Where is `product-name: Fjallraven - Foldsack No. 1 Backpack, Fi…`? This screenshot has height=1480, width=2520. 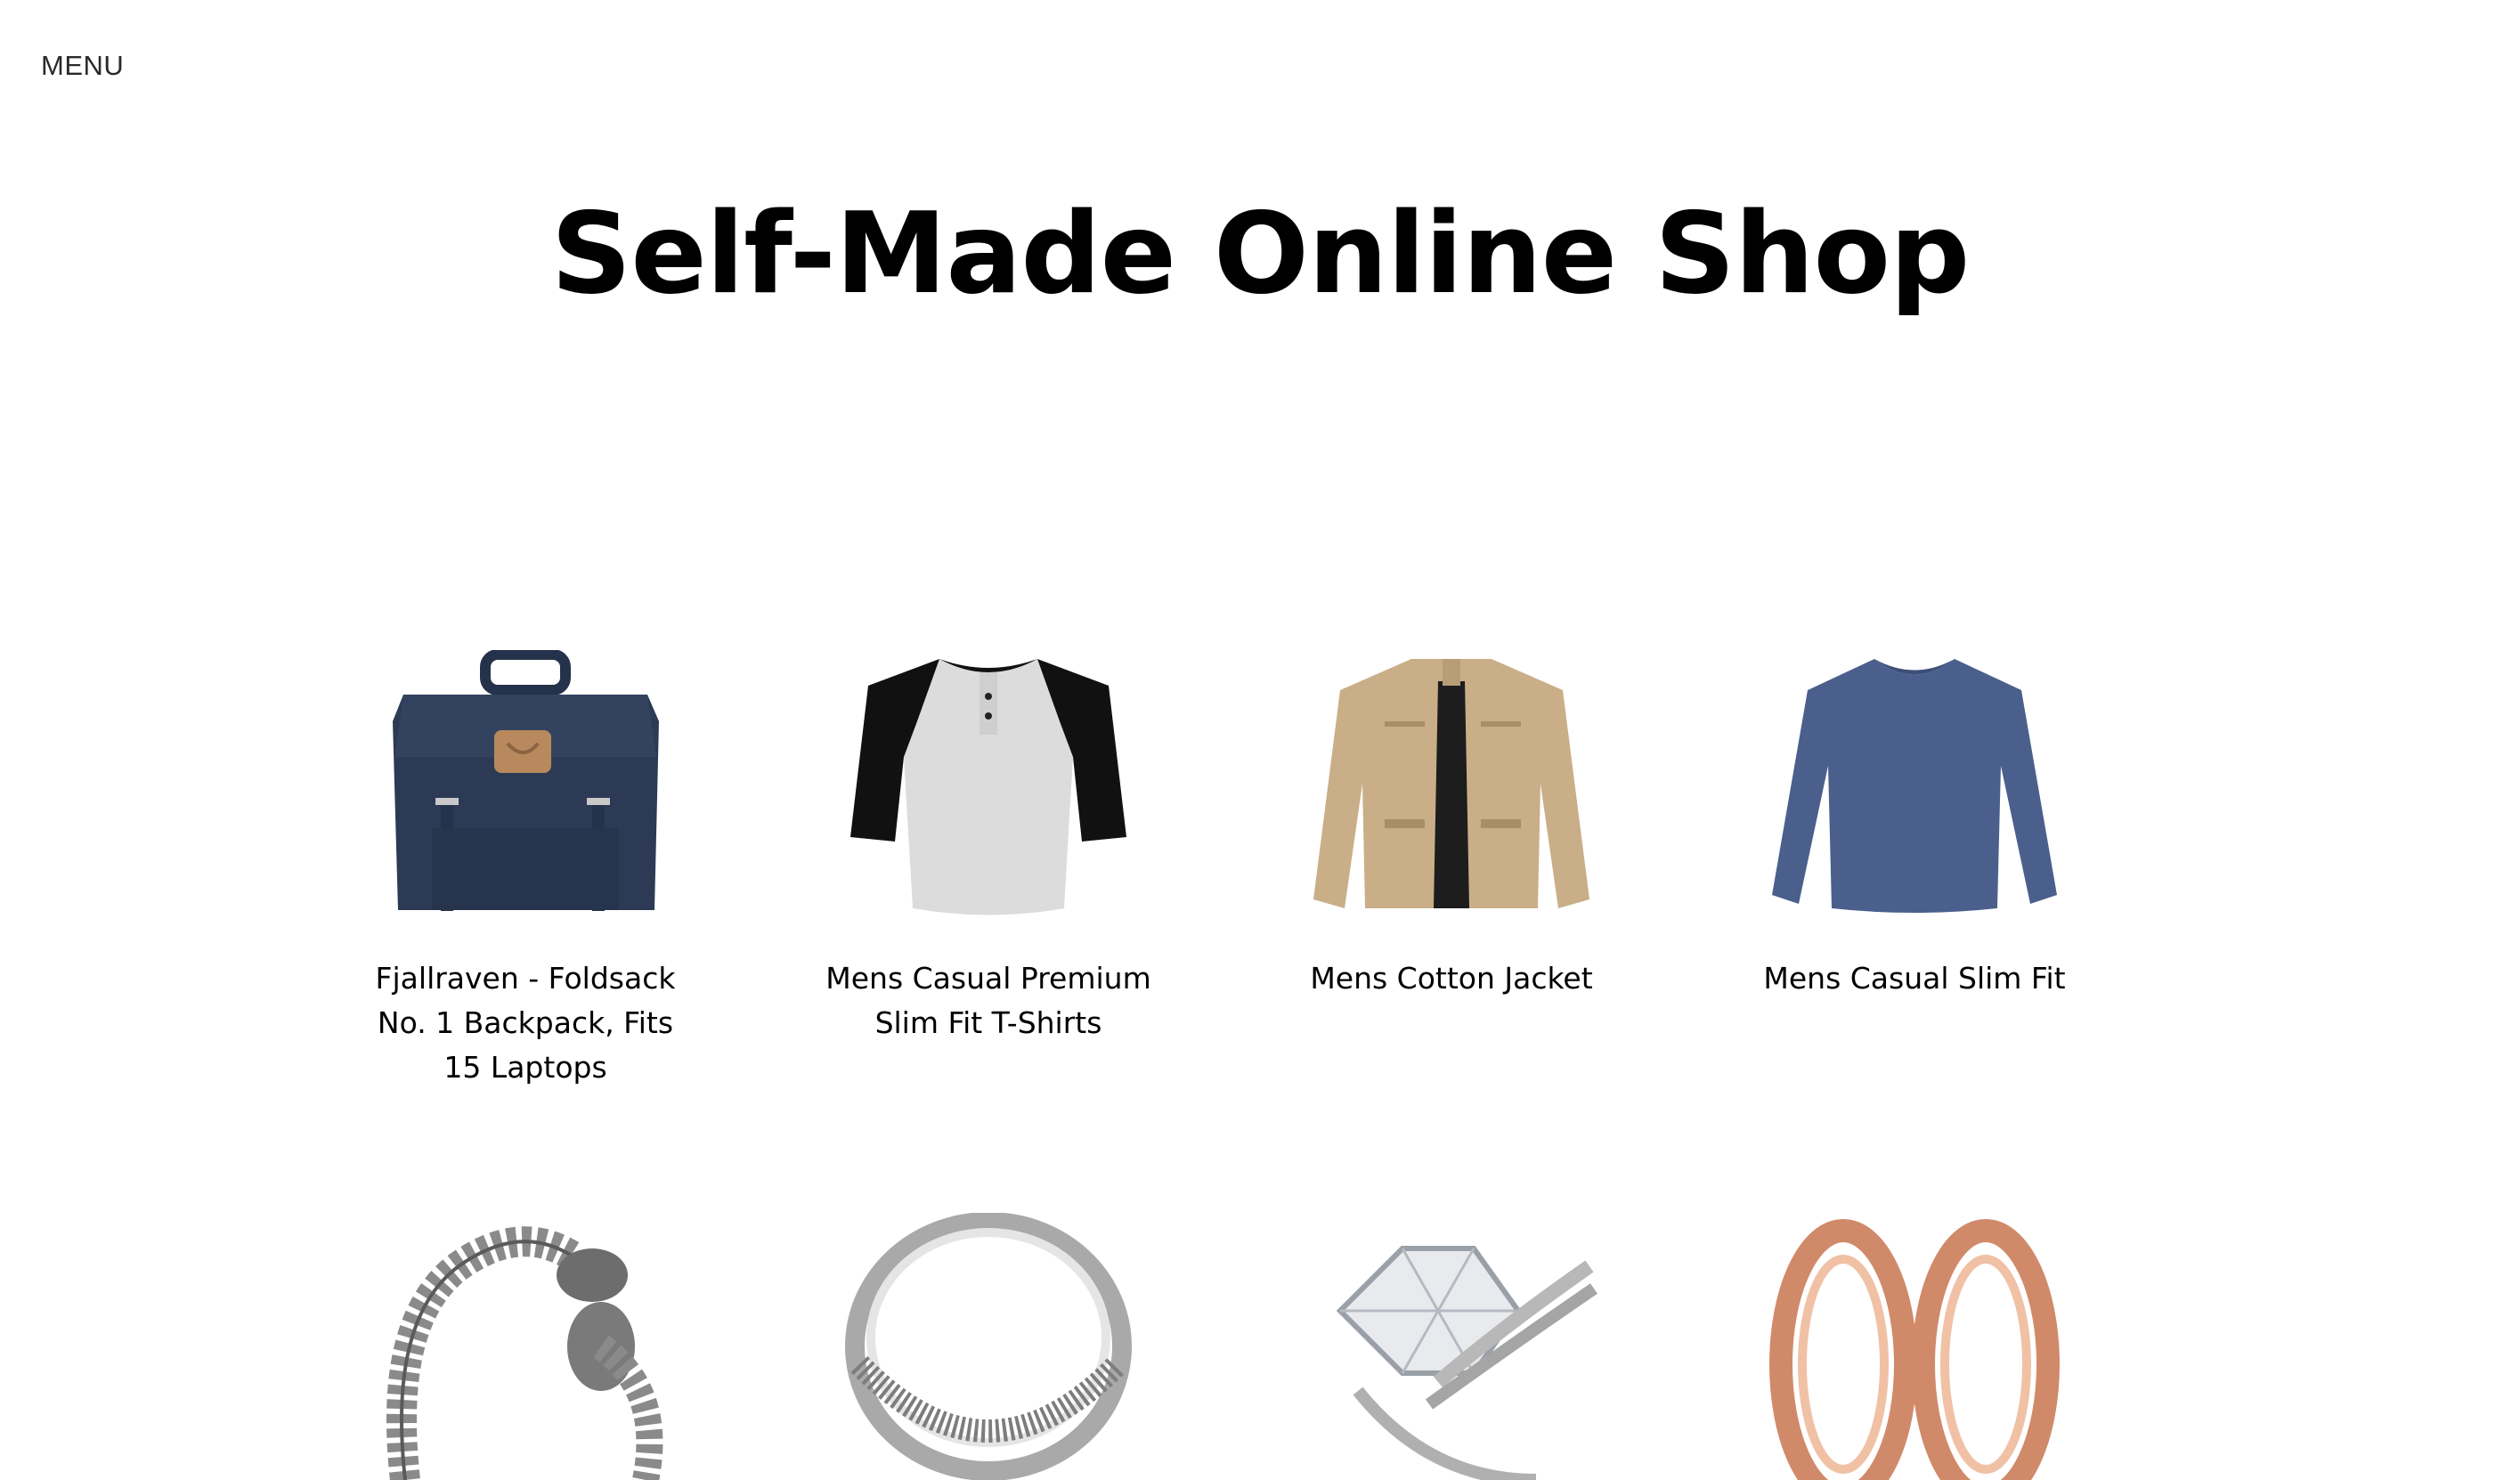
product-name: Fjallraven - Foldsack No. 1 Backpack, Fi… is located at coordinates (525, 1023).